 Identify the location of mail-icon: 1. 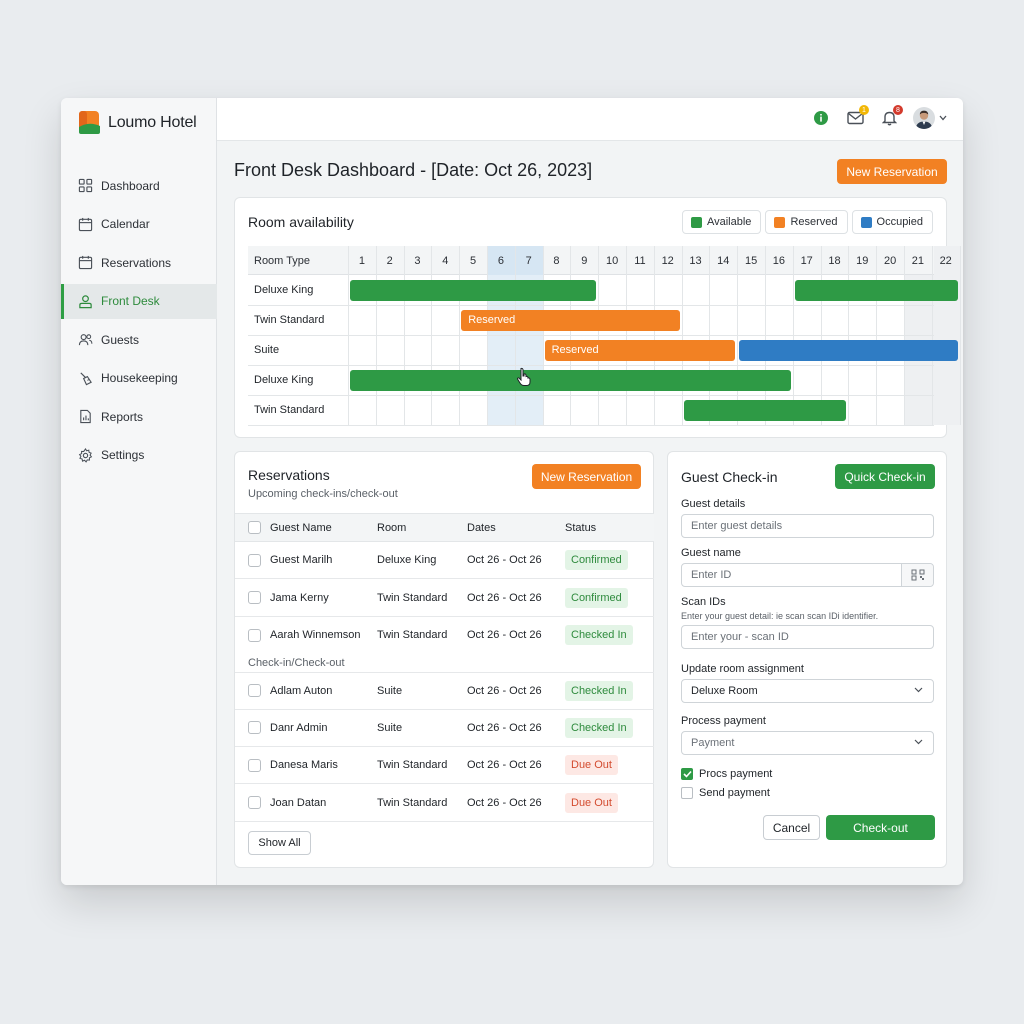
(857, 116).